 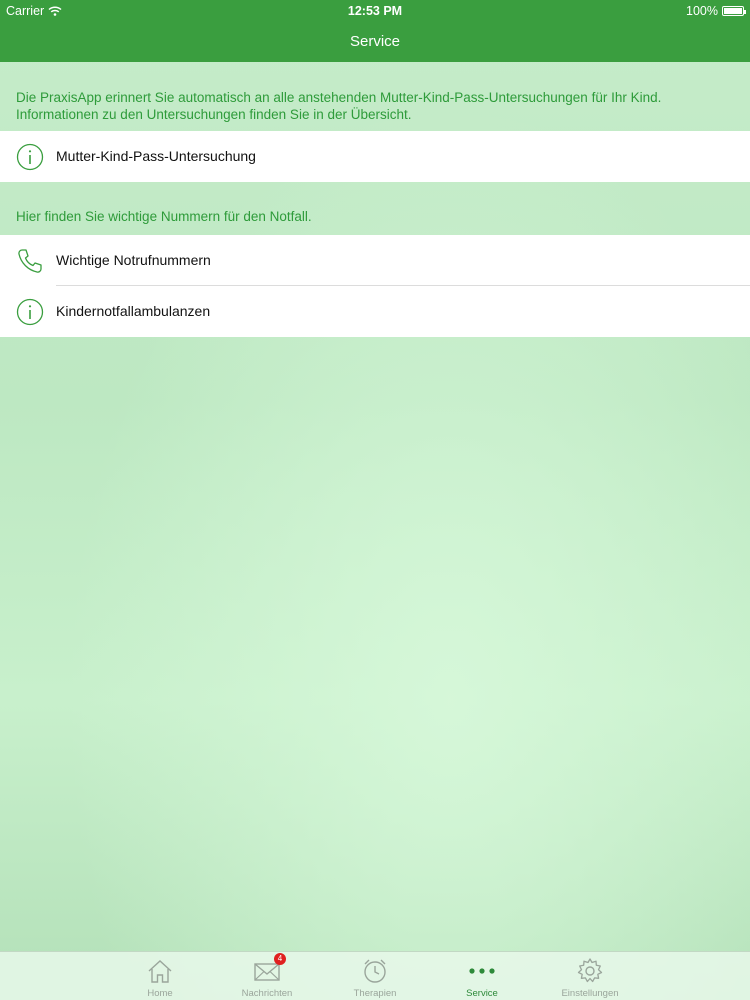 What do you see at coordinates (590, 993) in the screenshot?
I see `tab-label: Einstellungen` at bounding box center [590, 993].